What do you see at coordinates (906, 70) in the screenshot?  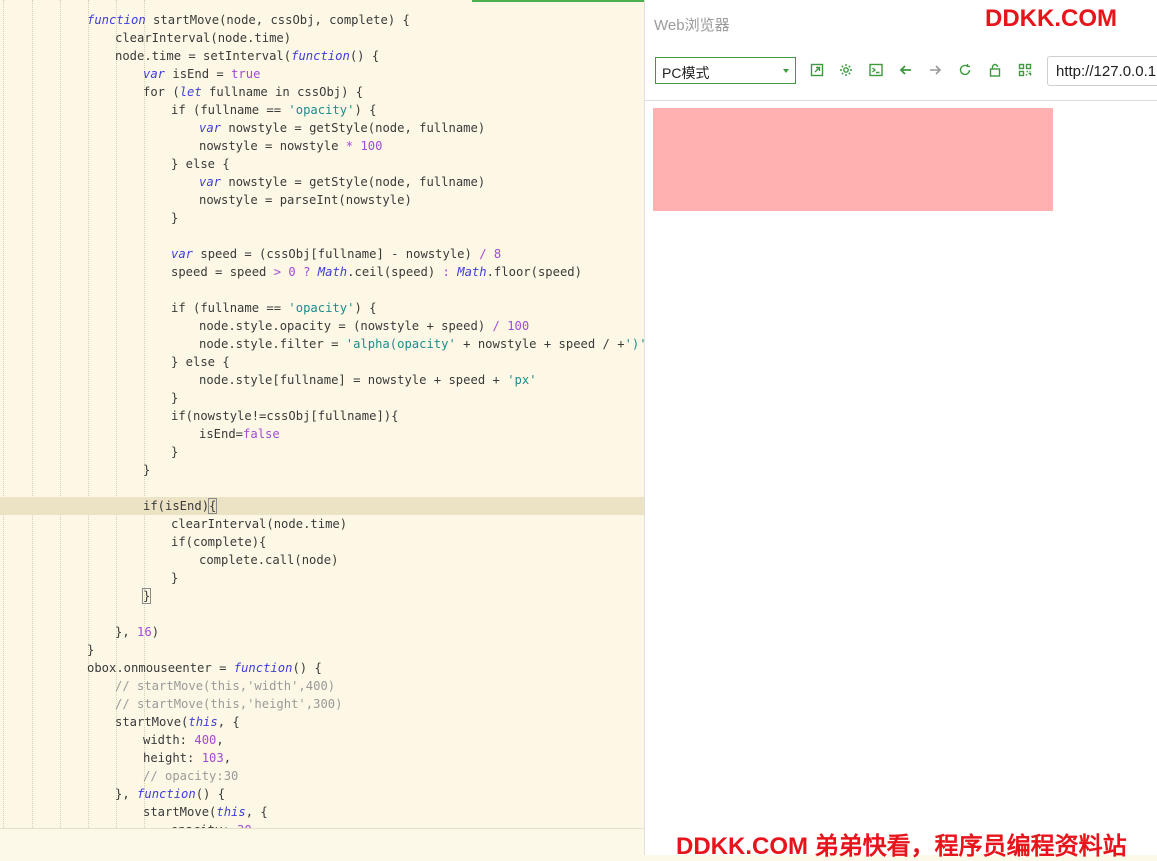 I see `arrow-left-icon` at bounding box center [906, 70].